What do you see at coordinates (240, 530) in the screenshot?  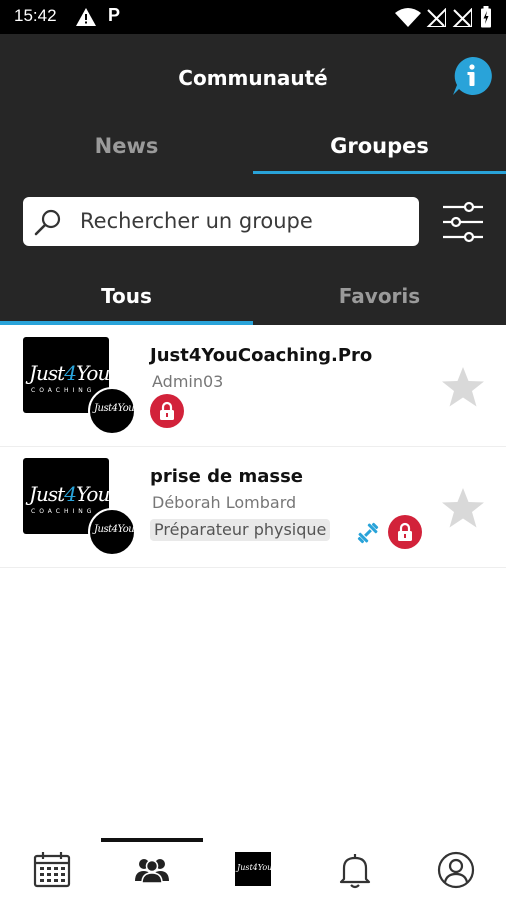 I see `category-badge: Préparateur physique` at bounding box center [240, 530].